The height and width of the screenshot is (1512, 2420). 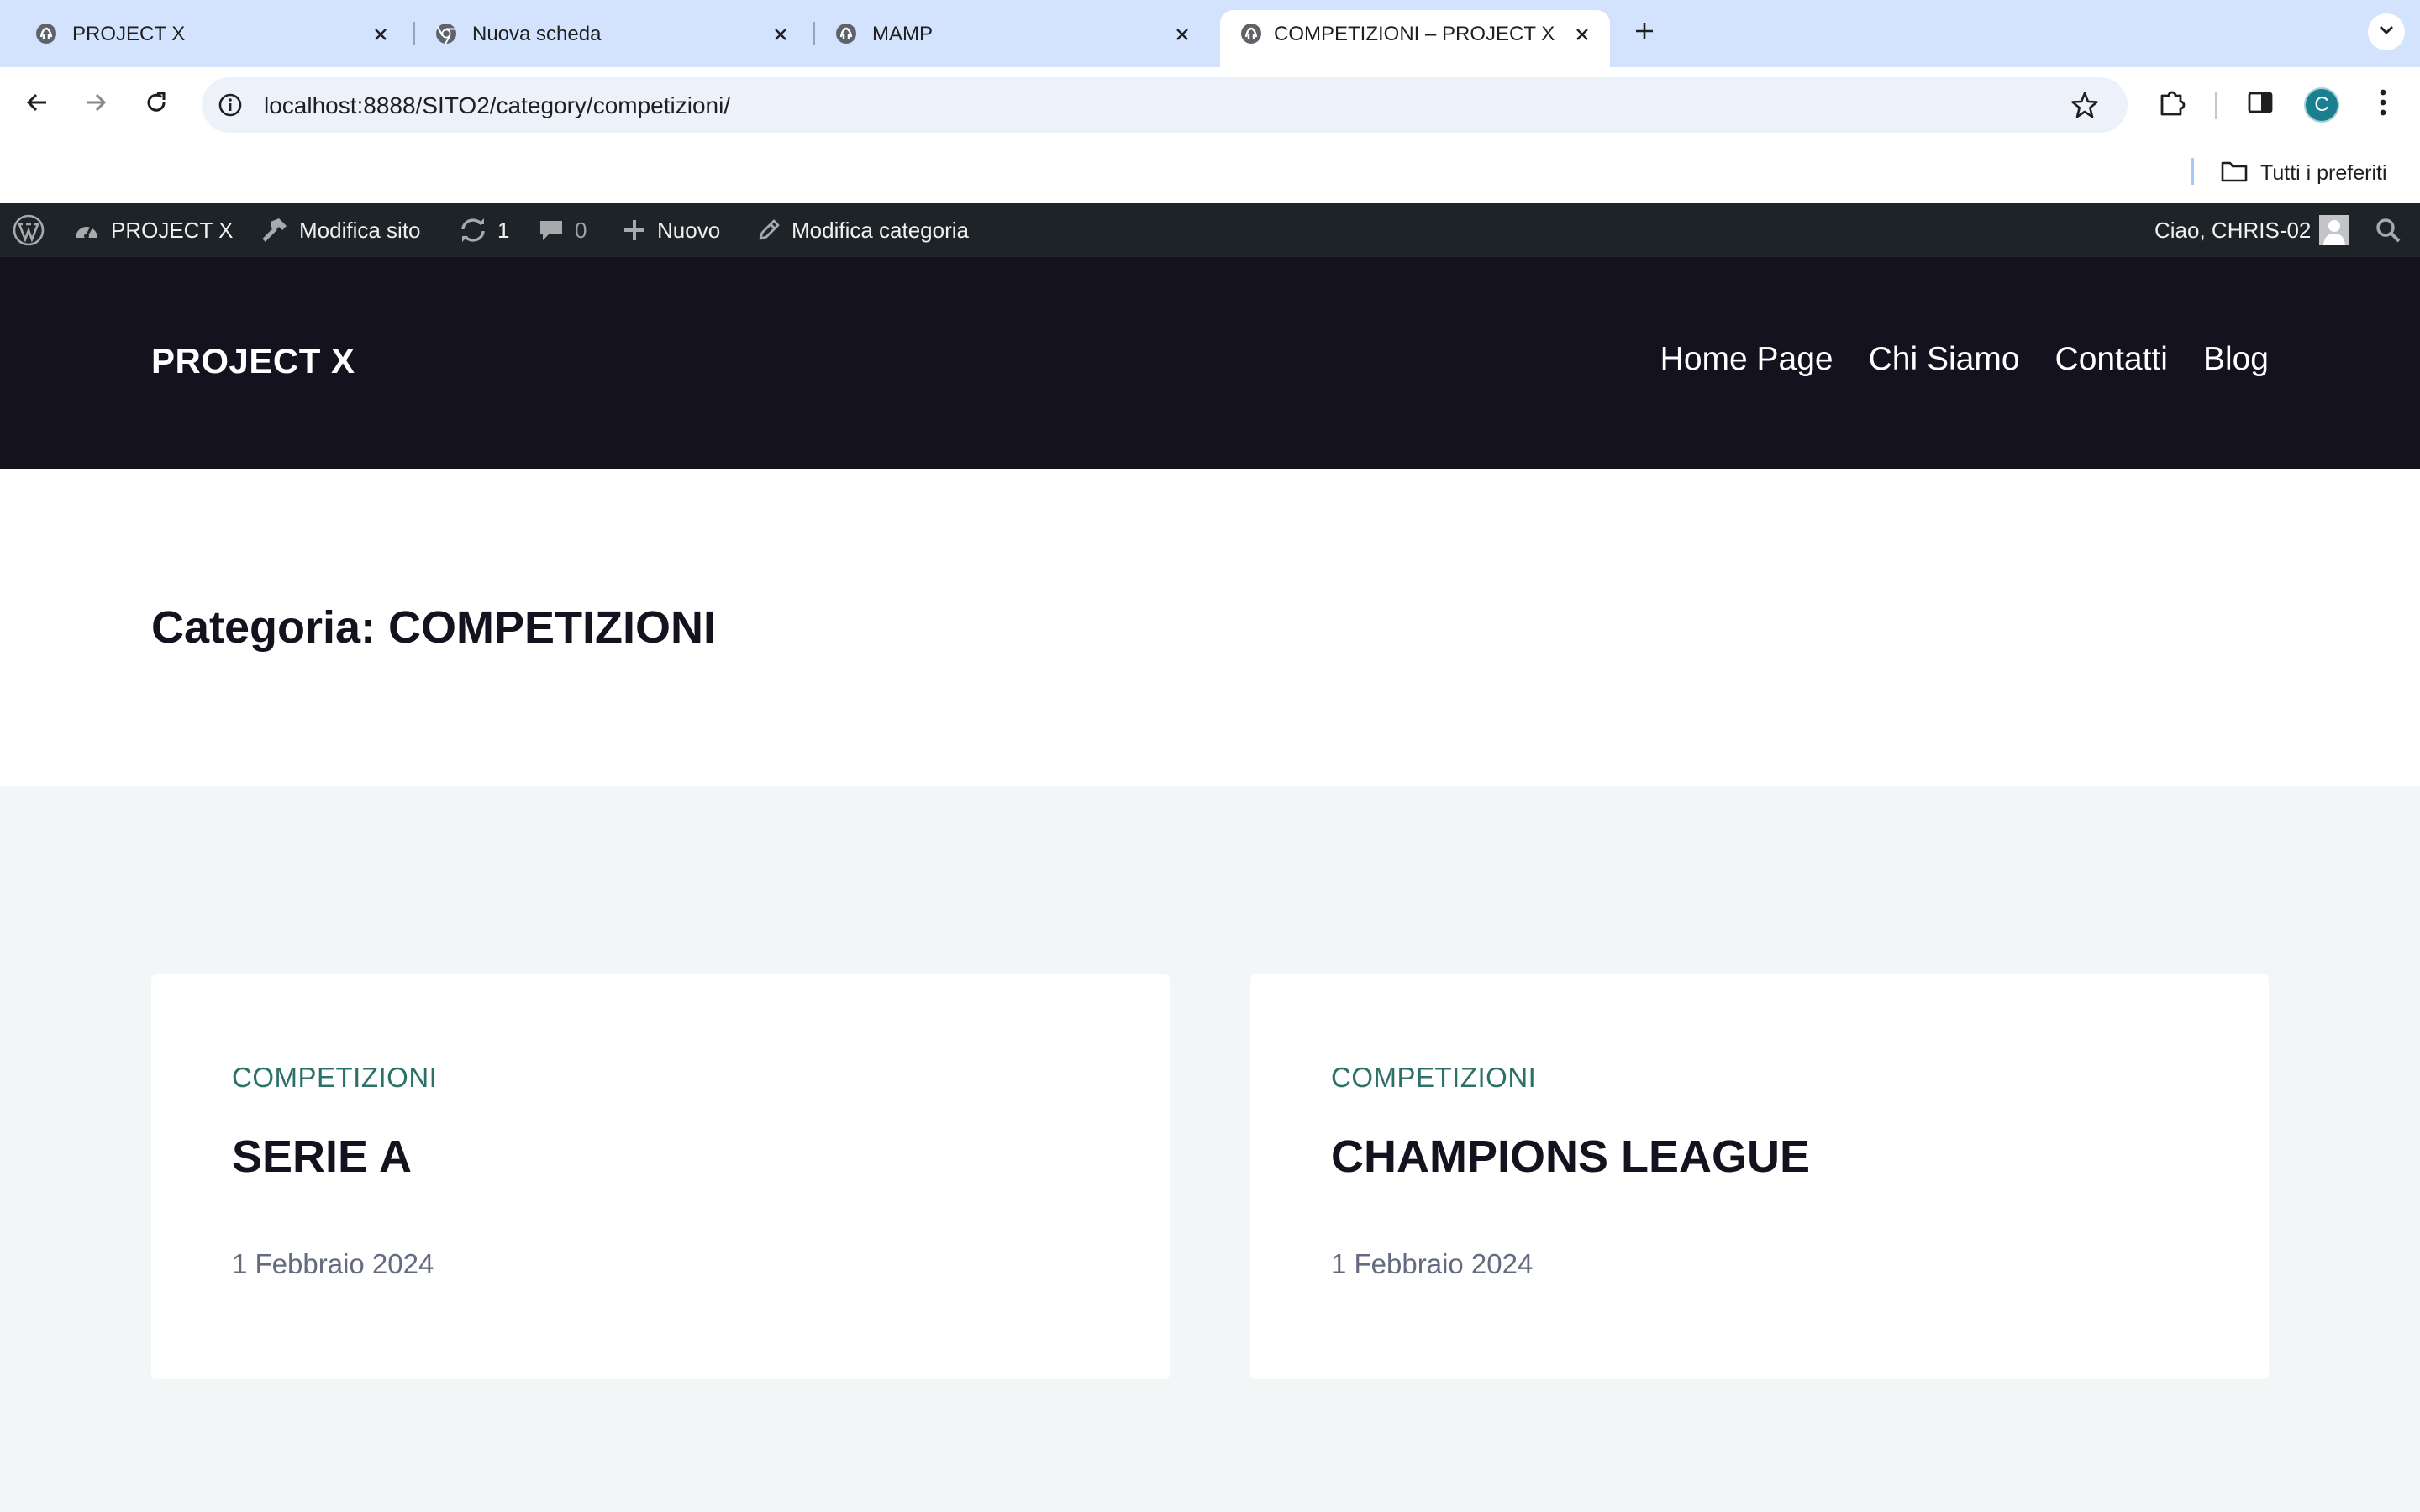 I want to click on tab-competizioni-active: COMPETIZIONI – PROJECT X, so click(x=1415, y=38).